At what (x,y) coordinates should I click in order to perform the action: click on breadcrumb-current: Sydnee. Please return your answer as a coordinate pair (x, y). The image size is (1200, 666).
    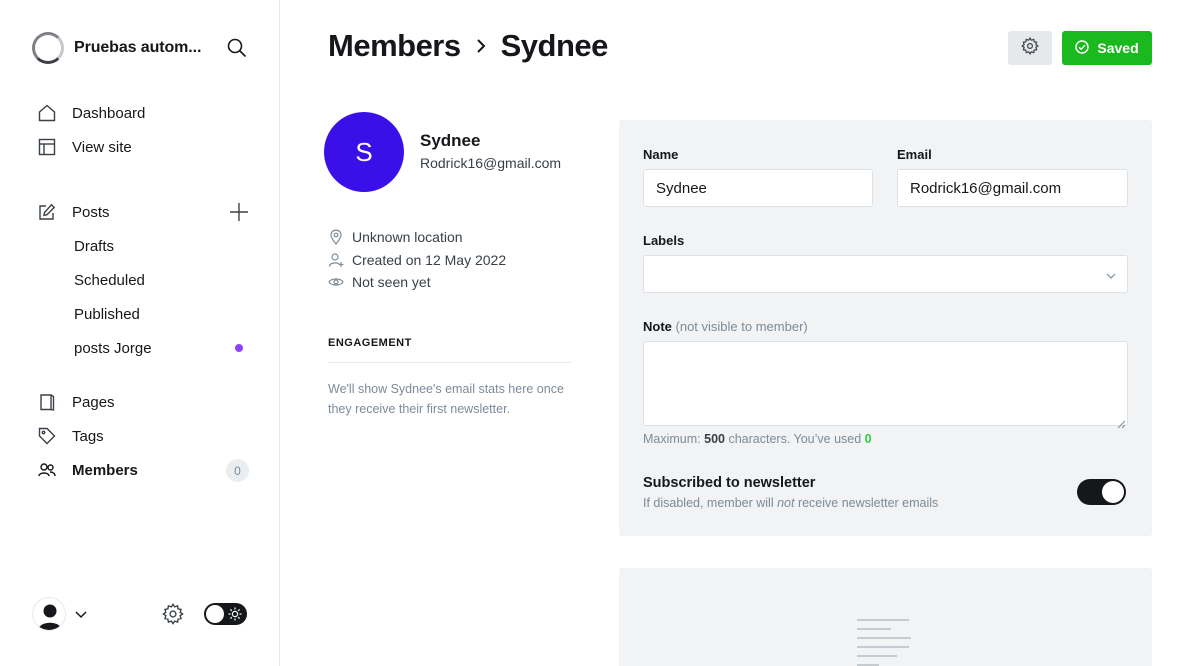
    Looking at the image, I should click on (554, 45).